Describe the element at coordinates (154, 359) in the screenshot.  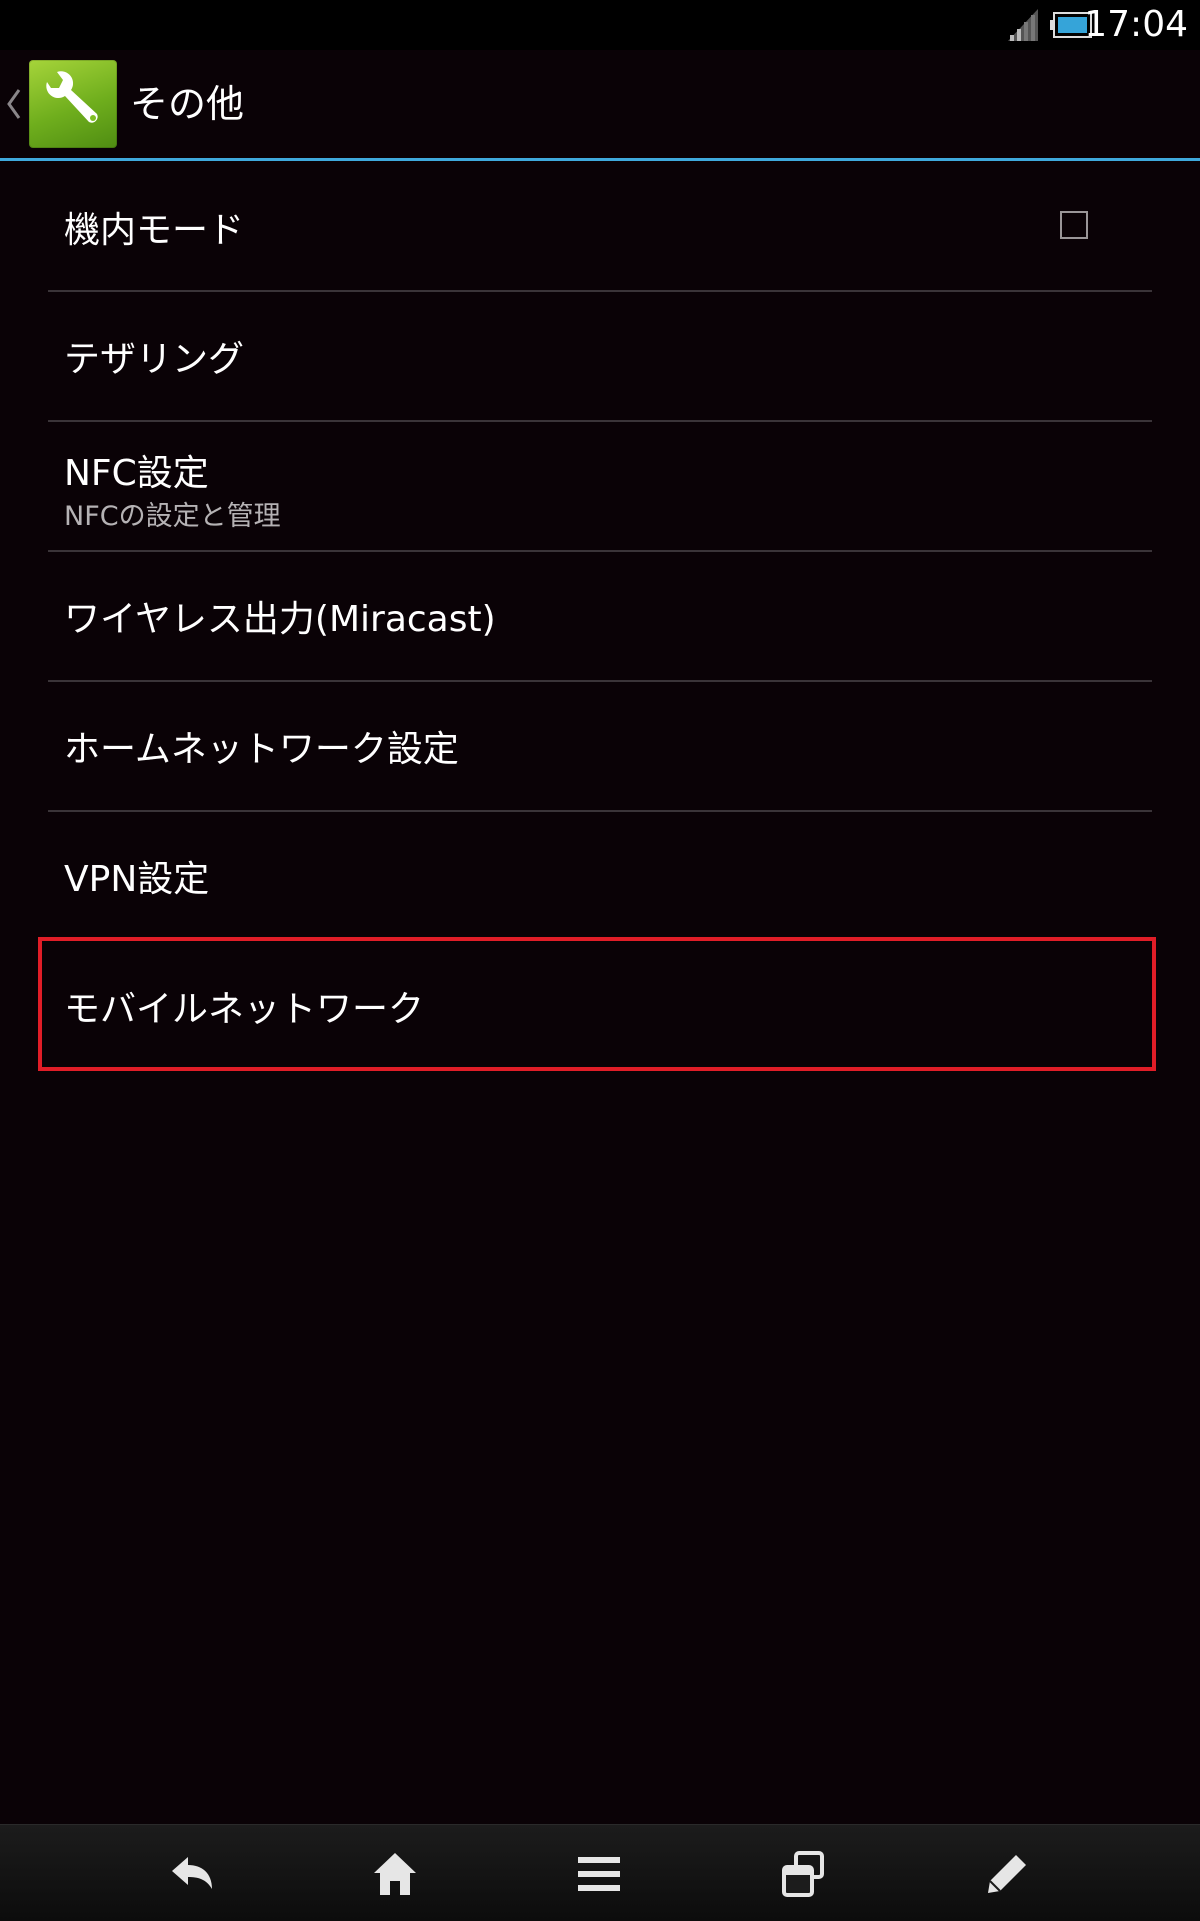
I see `tethering-title: テザリング` at that location.